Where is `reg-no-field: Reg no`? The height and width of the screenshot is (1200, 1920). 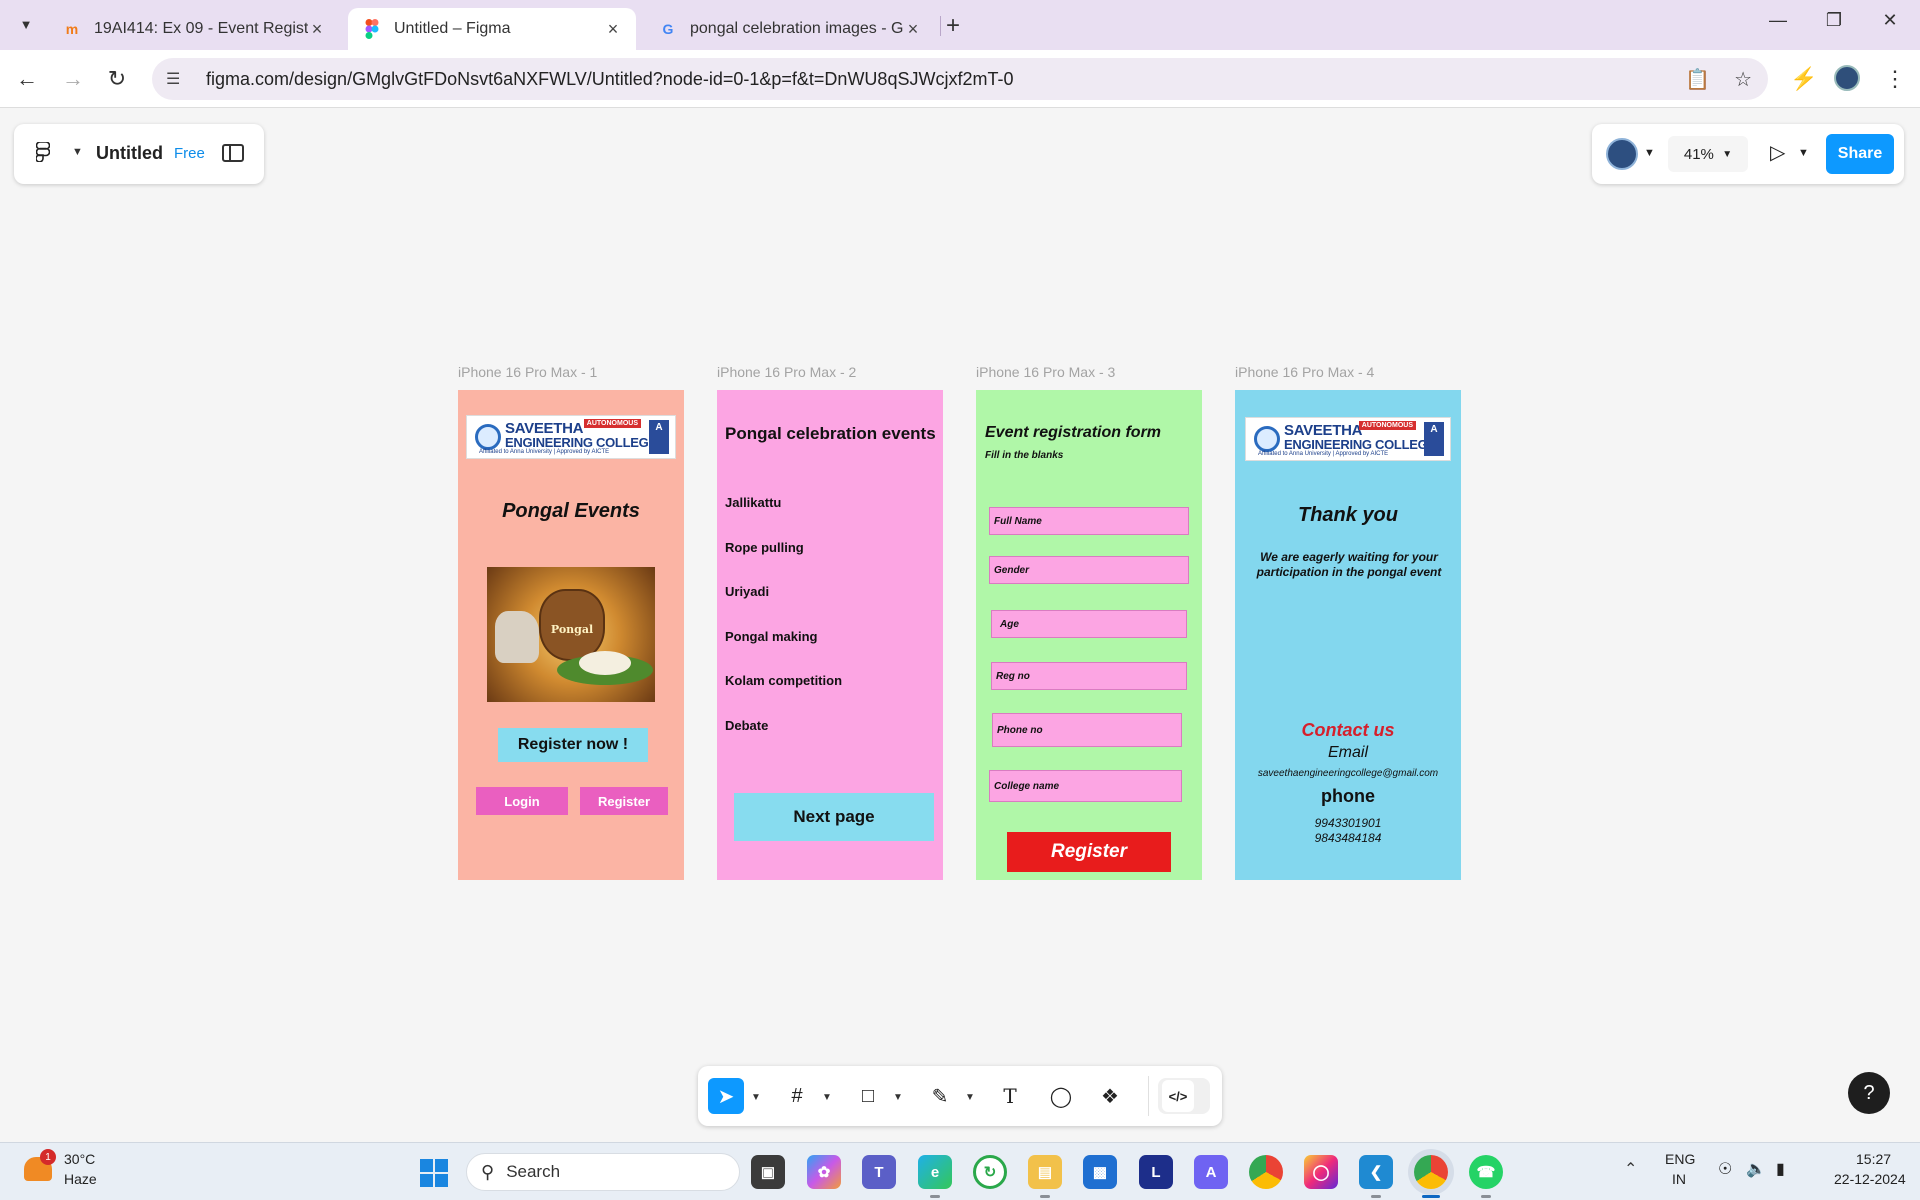
reg-no-field: Reg no is located at coordinates (1089, 676).